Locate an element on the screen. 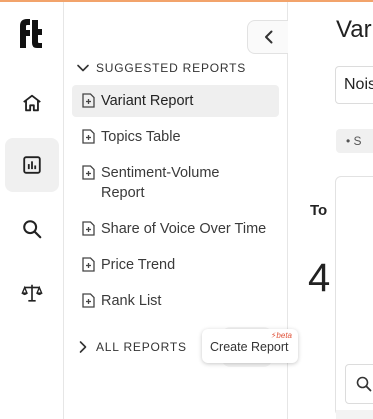 This screenshot has width=373, height=419. suggested-reports-header: SUGGESTED REPORTS is located at coordinates (171, 68).